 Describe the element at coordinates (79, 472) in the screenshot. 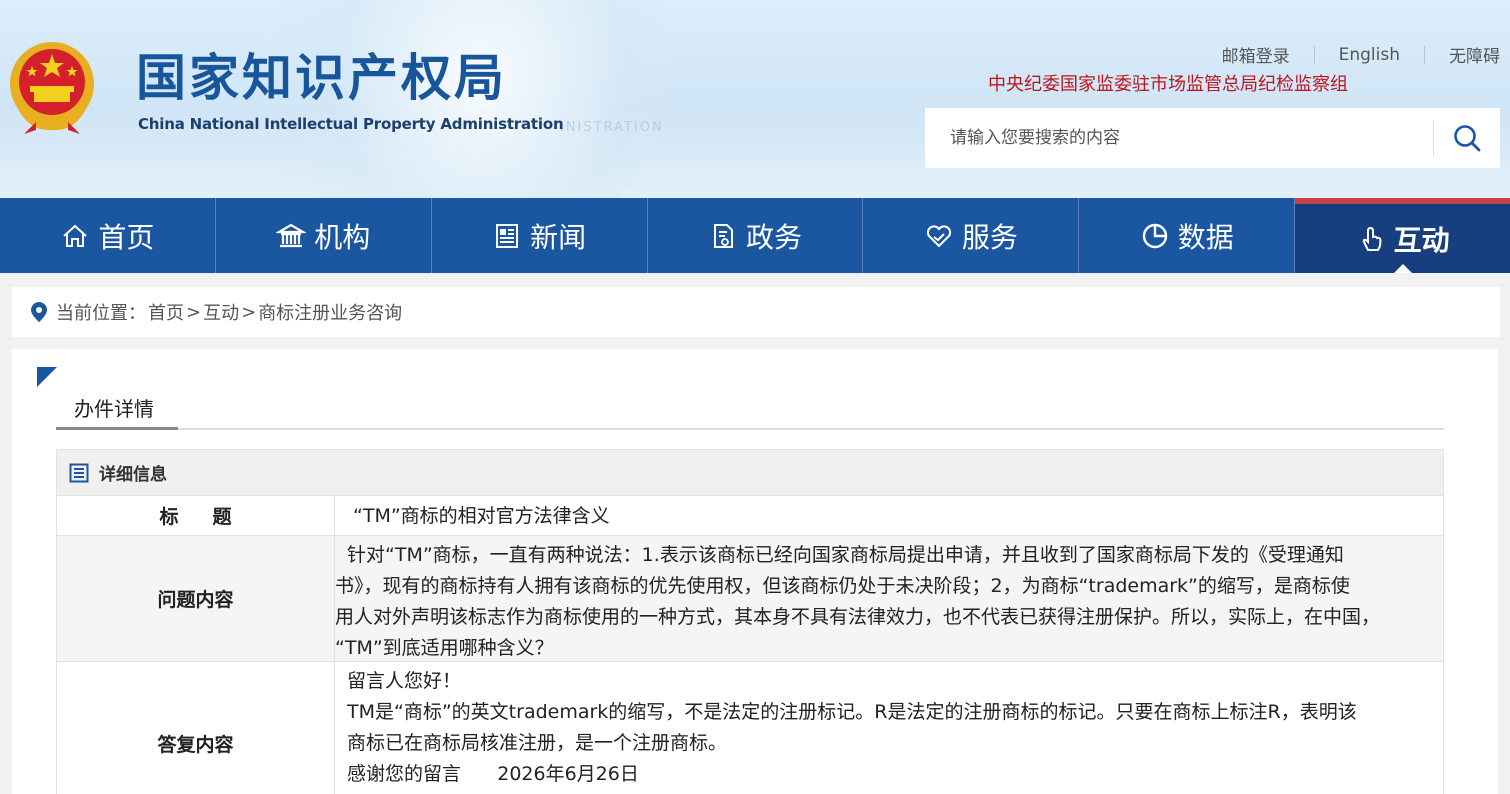

I see `list-icon` at that location.